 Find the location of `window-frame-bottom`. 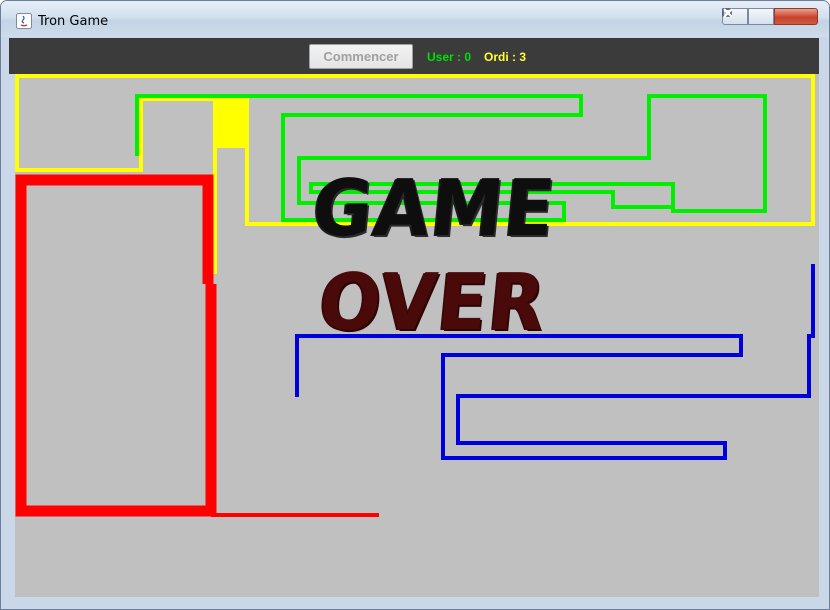

window-frame-bottom is located at coordinates (415, 603).